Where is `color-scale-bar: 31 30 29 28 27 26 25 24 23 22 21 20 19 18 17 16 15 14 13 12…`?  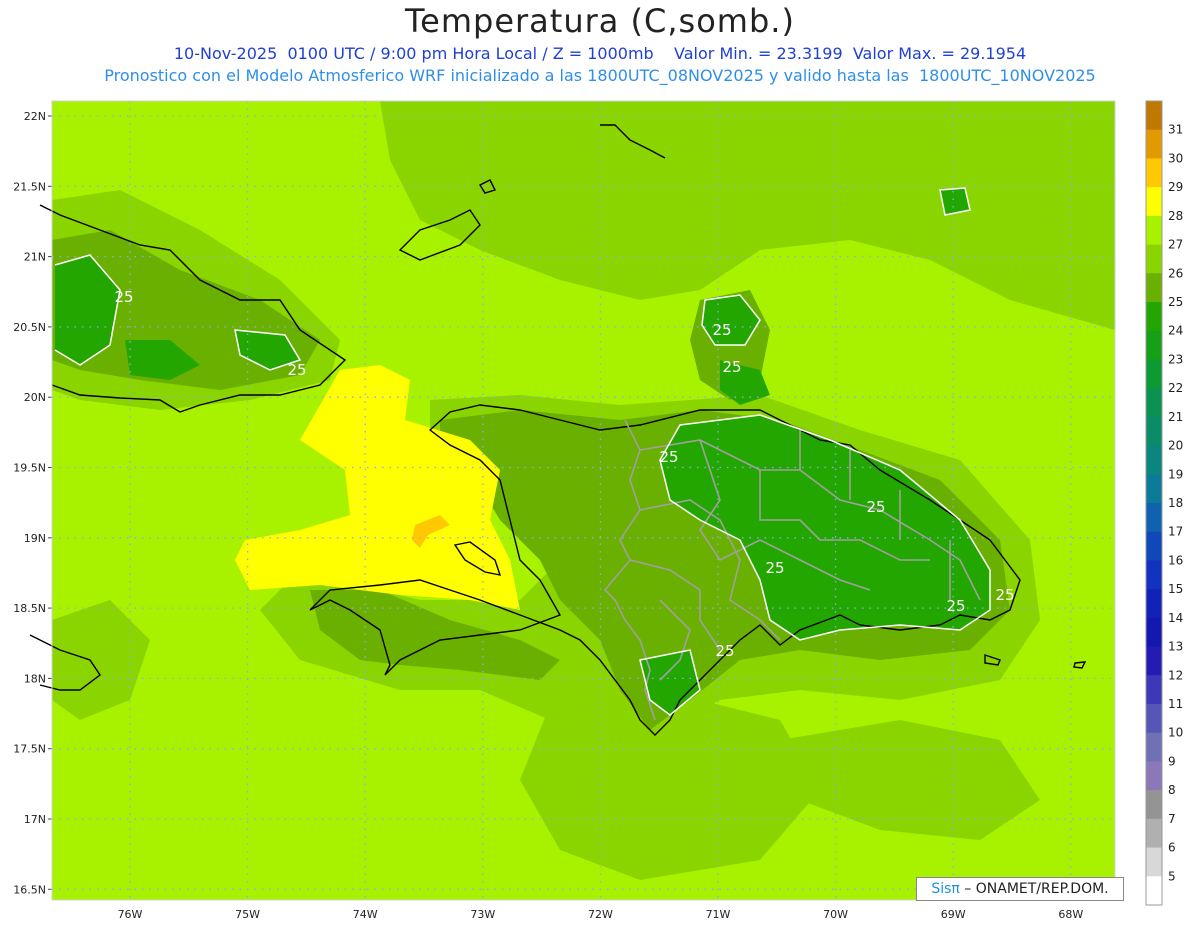 color-scale-bar: 31 30 29 28 27 26 25 24 23 22 21 20 19 18 17 16 15 14 13 12… is located at coordinates (1164, 503).